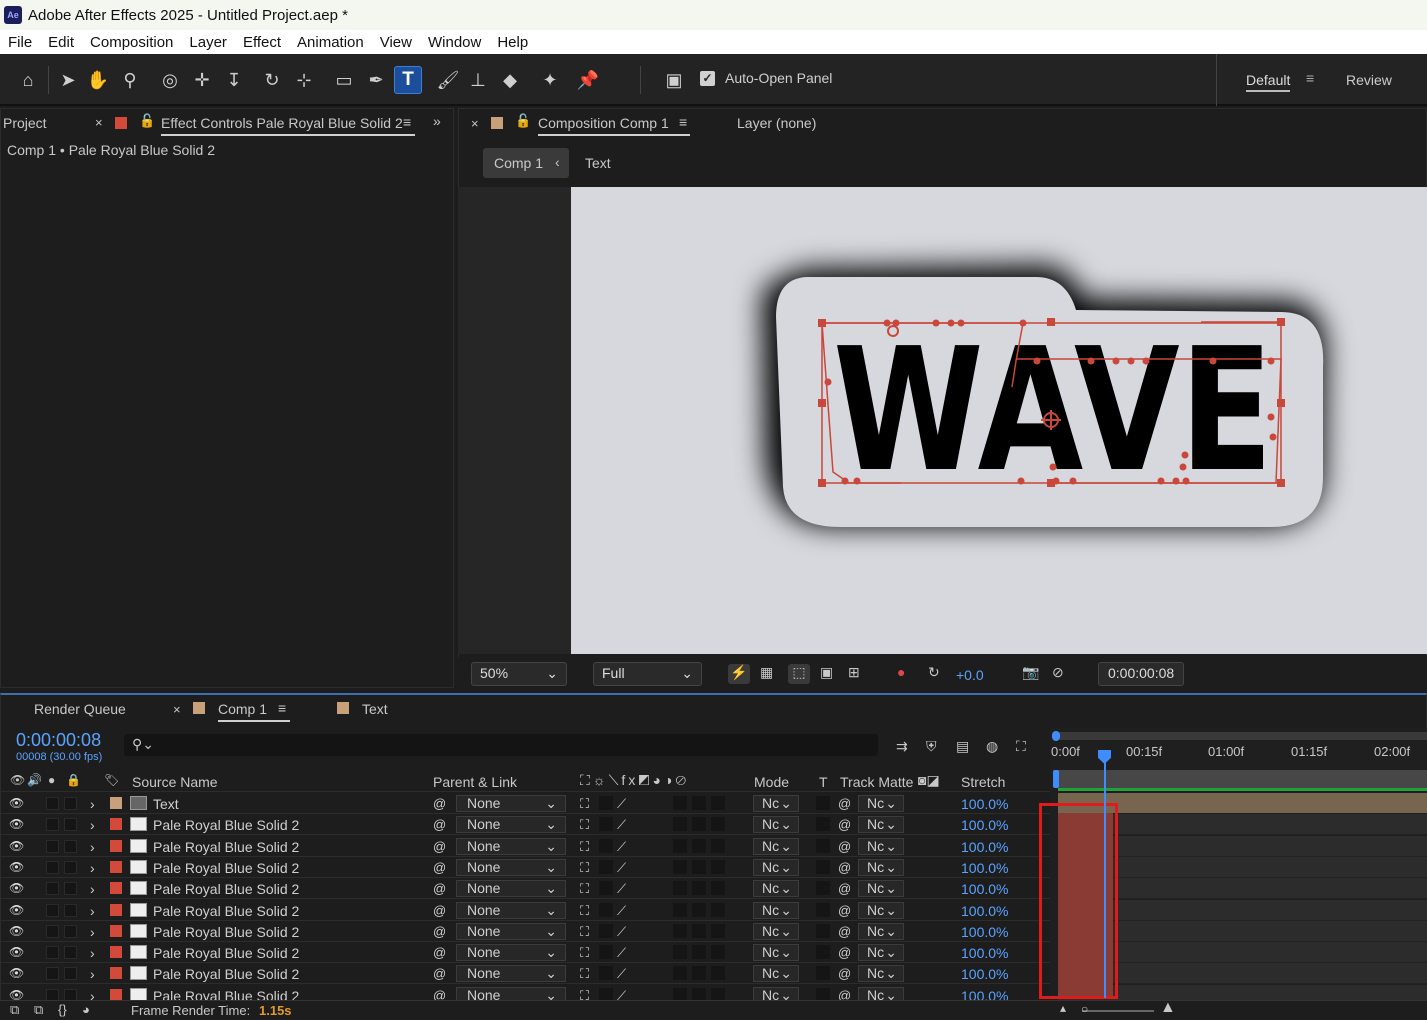 The height and width of the screenshot is (1020, 1427). I want to click on exposure-value: +0.0, so click(970, 675).